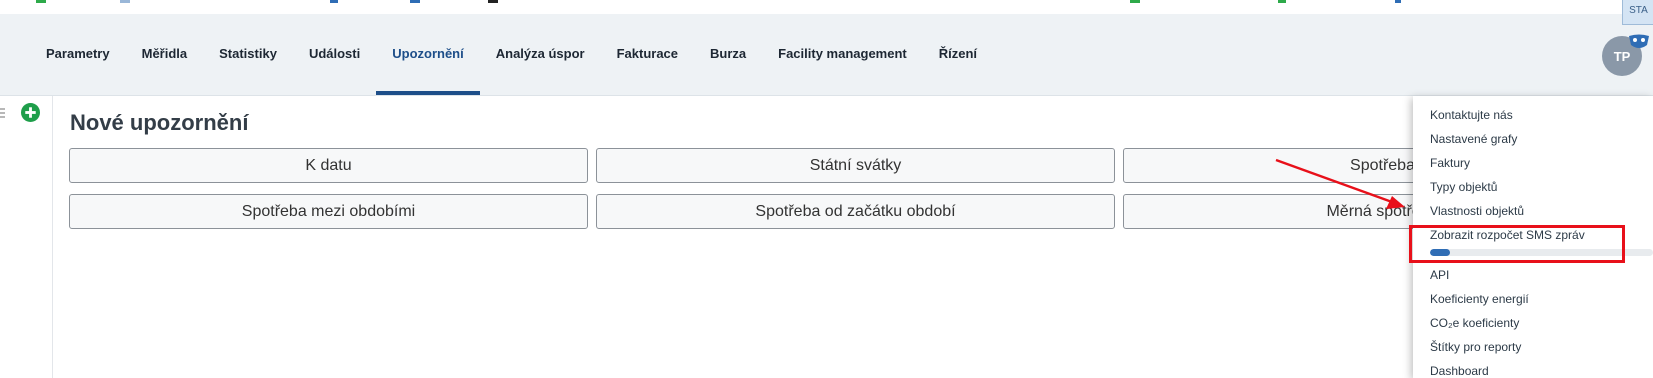 This screenshot has width=1653, height=378. I want to click on environment-badge: STA, so click(1637, 12).